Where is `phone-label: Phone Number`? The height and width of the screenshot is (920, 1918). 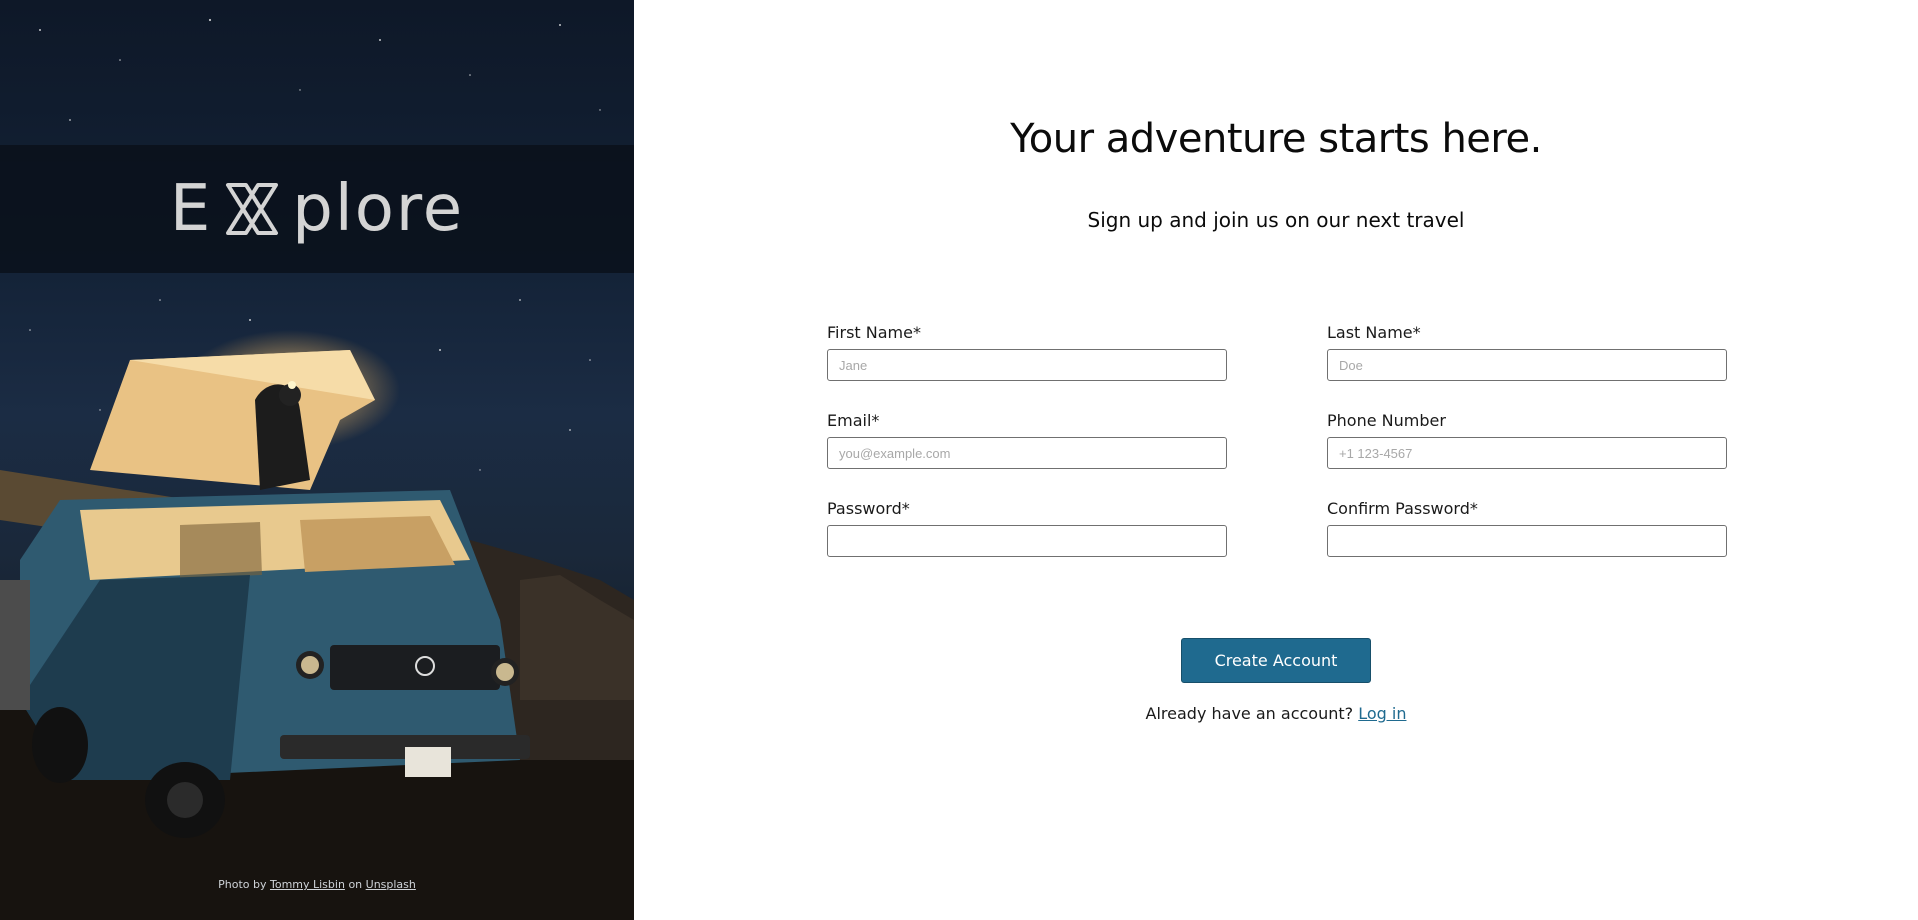
phone-label: Phone Number is located at coordinates (1386, 420).